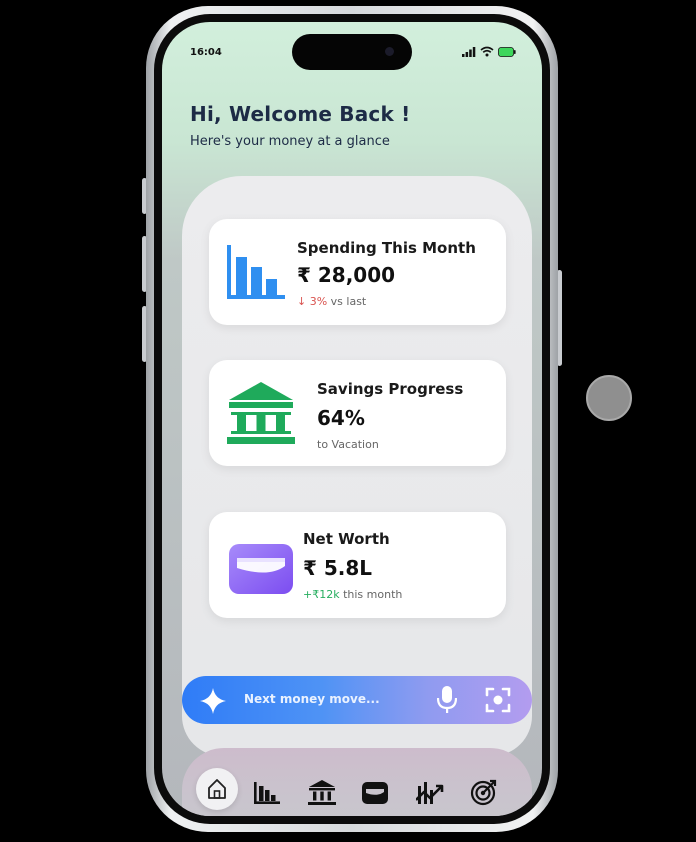 This screenshot has width=696, height=842. I want to click on touch-cursor-indicator, so click(609, 398).